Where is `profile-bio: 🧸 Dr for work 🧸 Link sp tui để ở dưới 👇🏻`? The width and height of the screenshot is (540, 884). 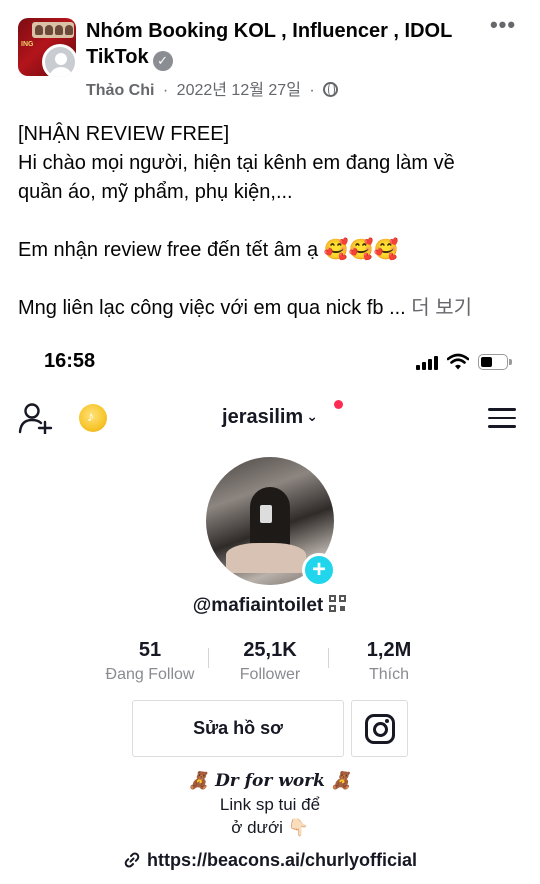
profile-bio: 🧸 Dr for work 🧸 Link sp tui để ở dưới 👇🏻 is located at coordinates (270, 804).